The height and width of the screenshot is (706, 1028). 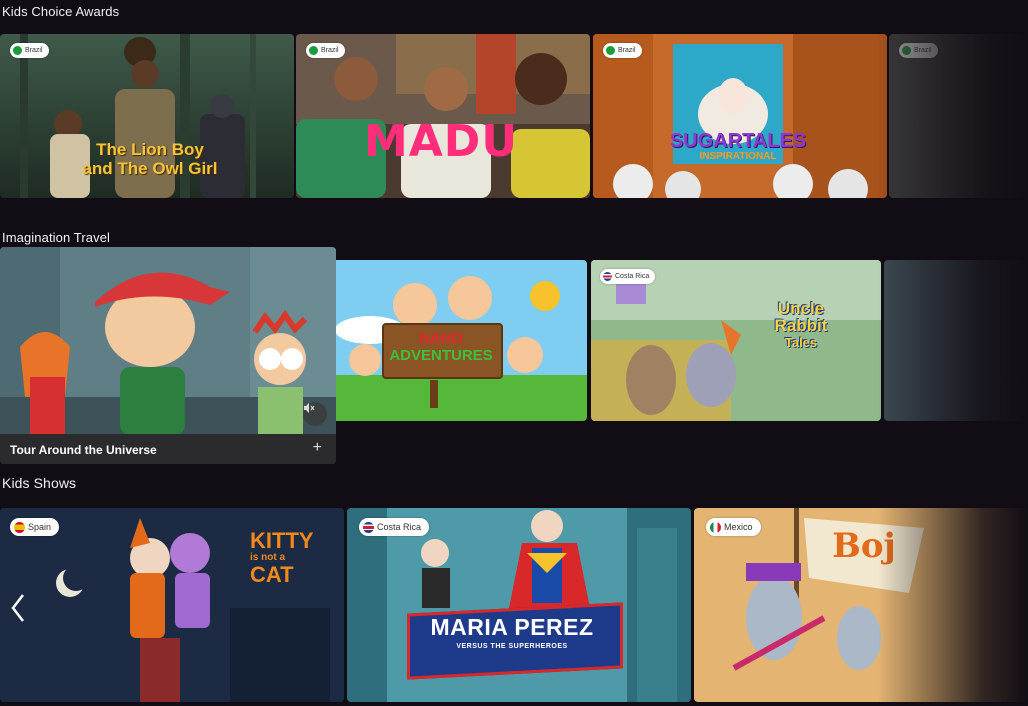 I want to click on country-badge: Mexico, so click(x=733, y=527).